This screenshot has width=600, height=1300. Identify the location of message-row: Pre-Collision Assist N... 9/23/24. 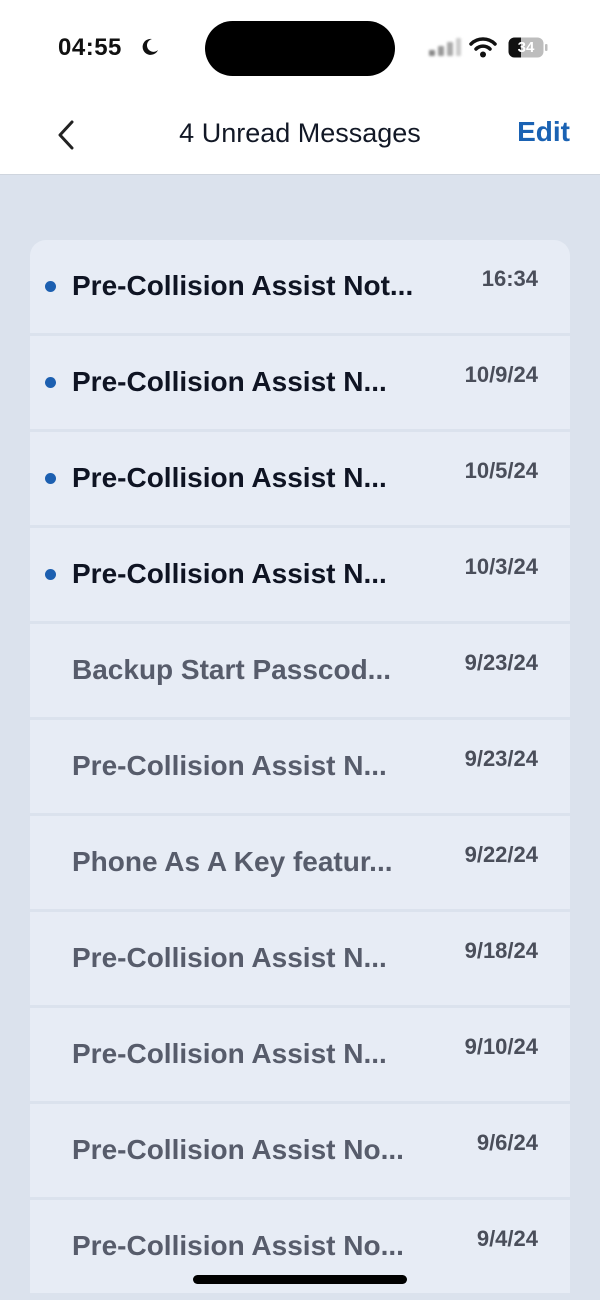
(300, 768).